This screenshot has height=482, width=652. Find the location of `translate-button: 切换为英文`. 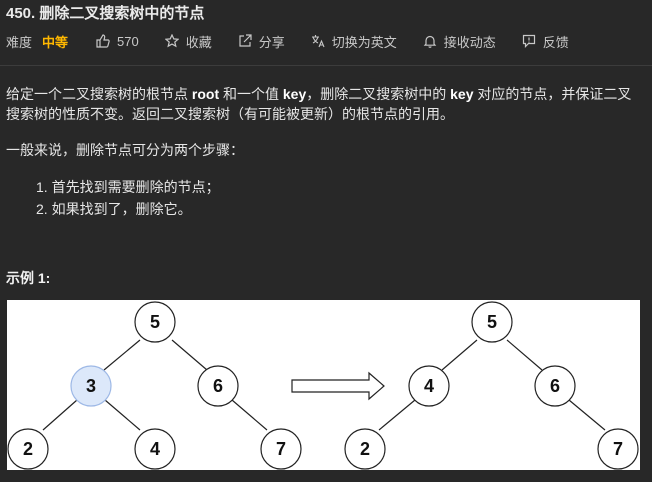

translate-button: 切换为英文 is located at coordinates (354, 41).